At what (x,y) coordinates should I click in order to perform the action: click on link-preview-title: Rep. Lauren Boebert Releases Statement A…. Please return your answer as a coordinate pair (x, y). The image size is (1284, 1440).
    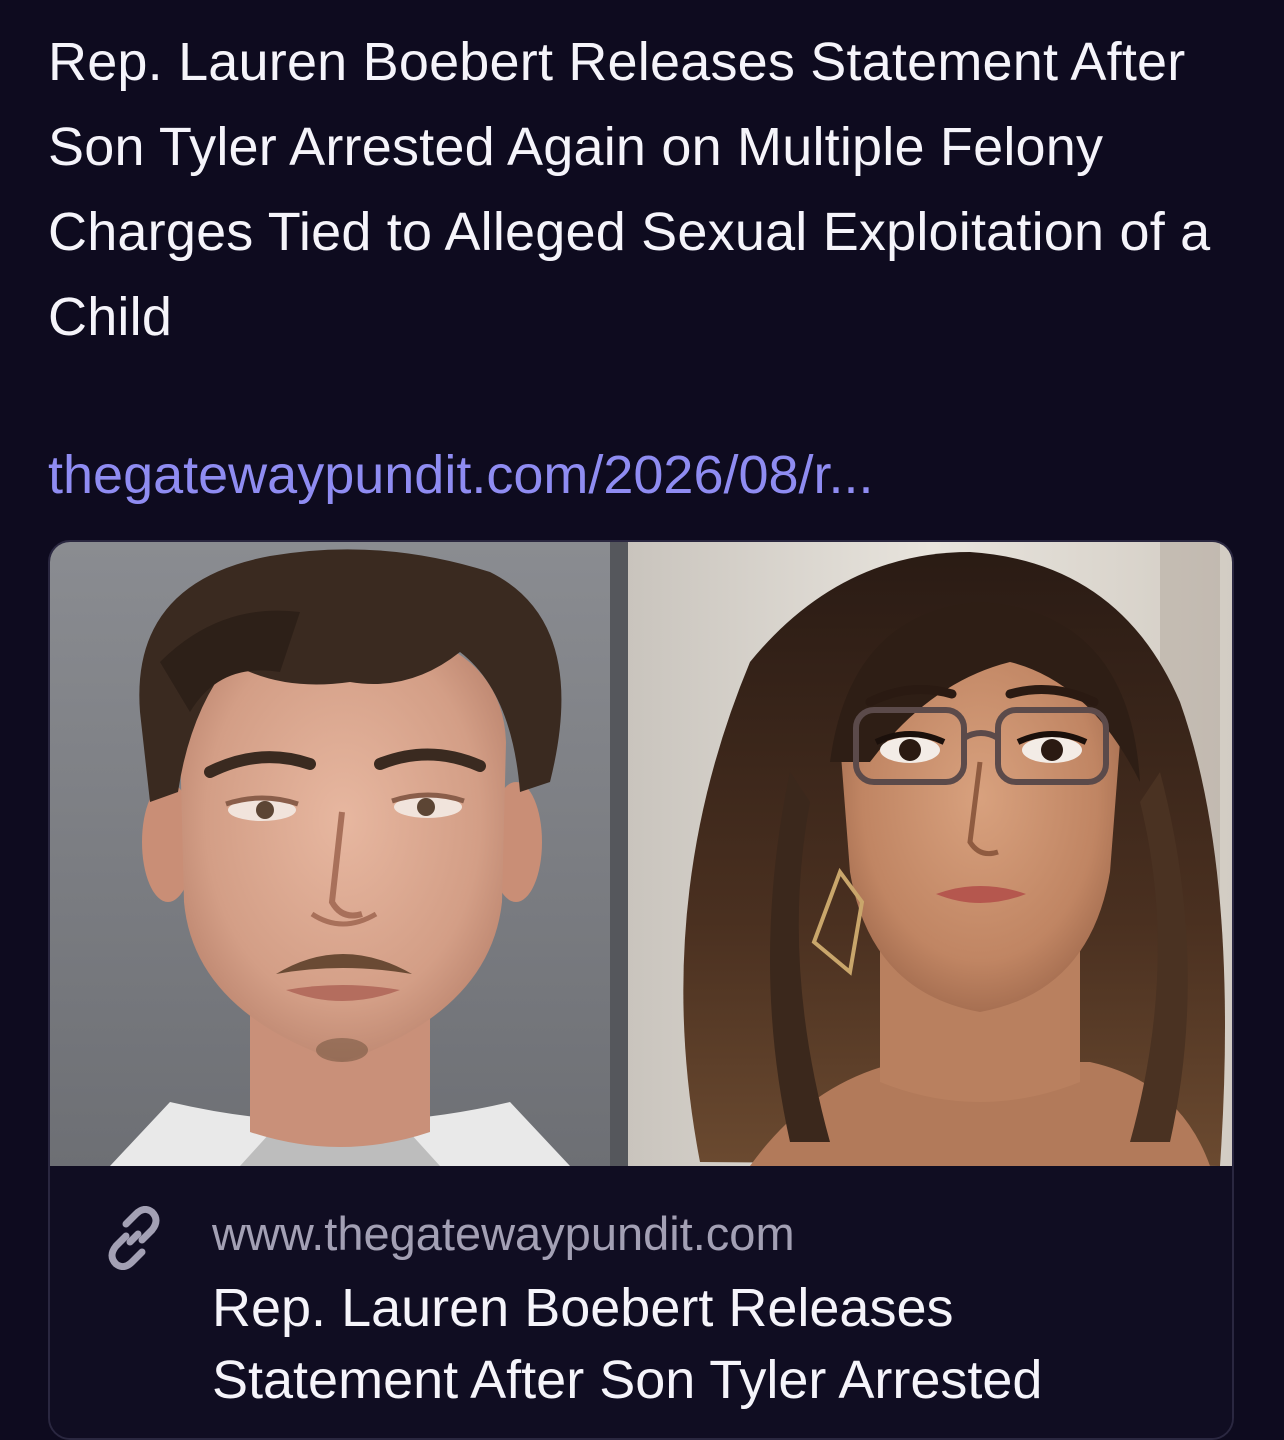
    Looking at the image, I should click on (627, 1344).